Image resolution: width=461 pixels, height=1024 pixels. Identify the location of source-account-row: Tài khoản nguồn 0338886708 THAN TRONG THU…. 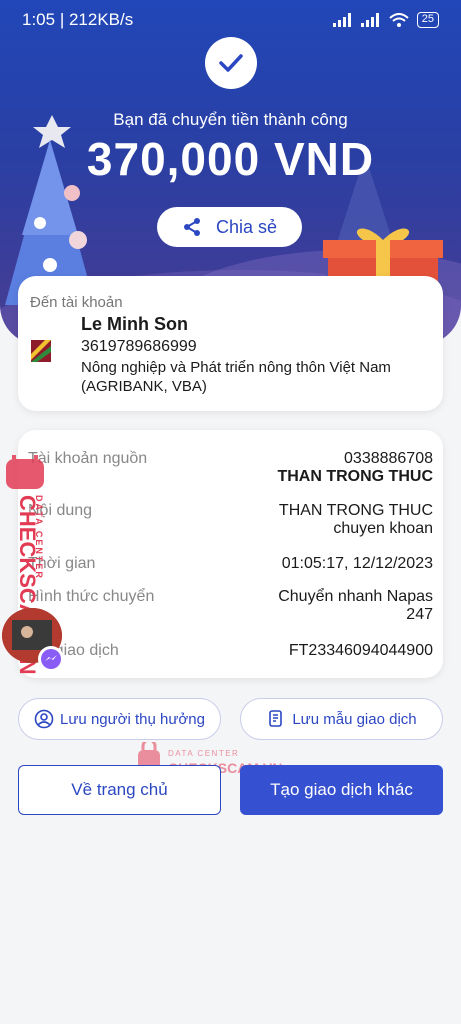
(230, 468).